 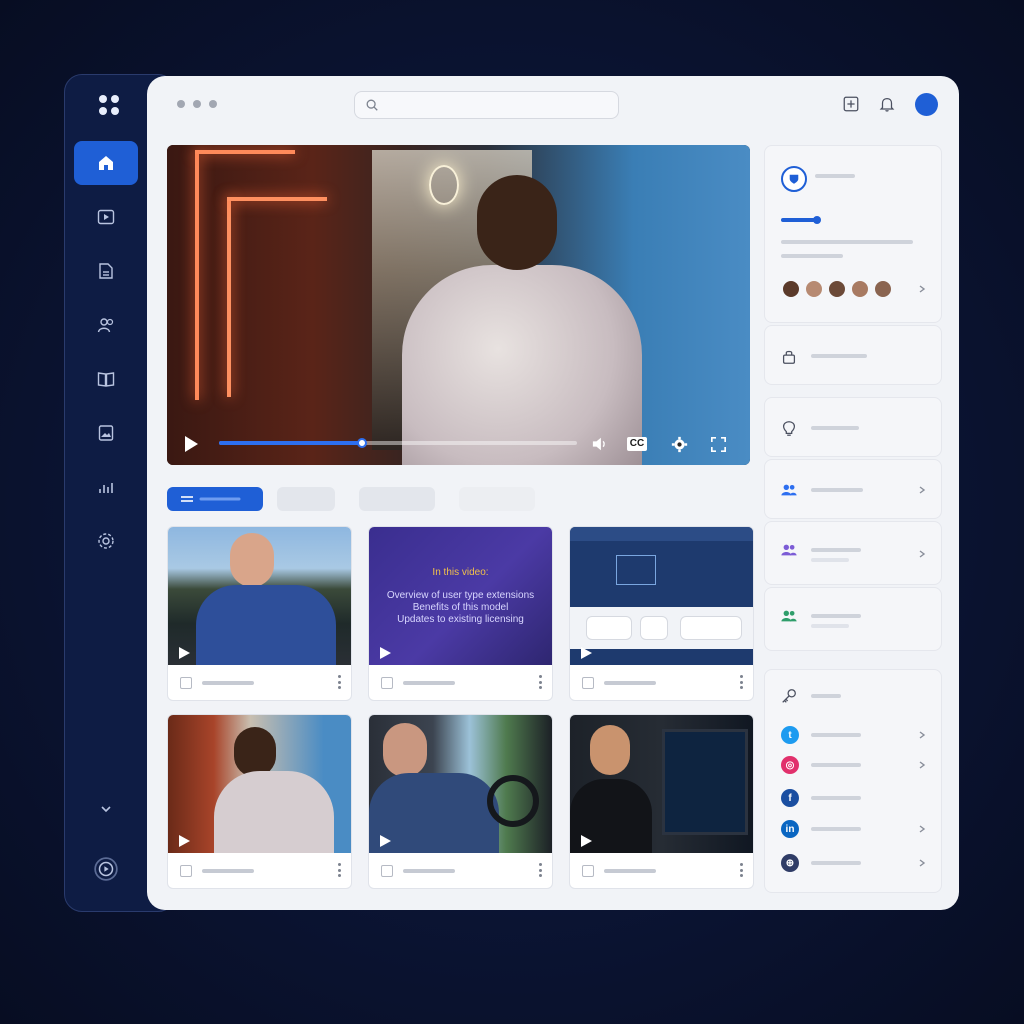 What do you see at coordinates (853, 553) in the screenshot?
I see `group-item` at bounding box center [853, 553].